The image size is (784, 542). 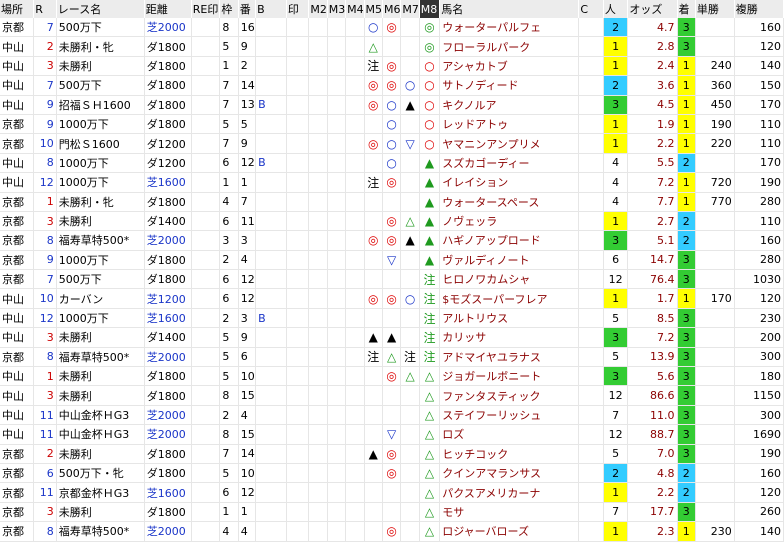 What do you see at coordinates (229, 279) in the screenshot?
I see `waku-cell: 6` at bounding box center [229, 279].